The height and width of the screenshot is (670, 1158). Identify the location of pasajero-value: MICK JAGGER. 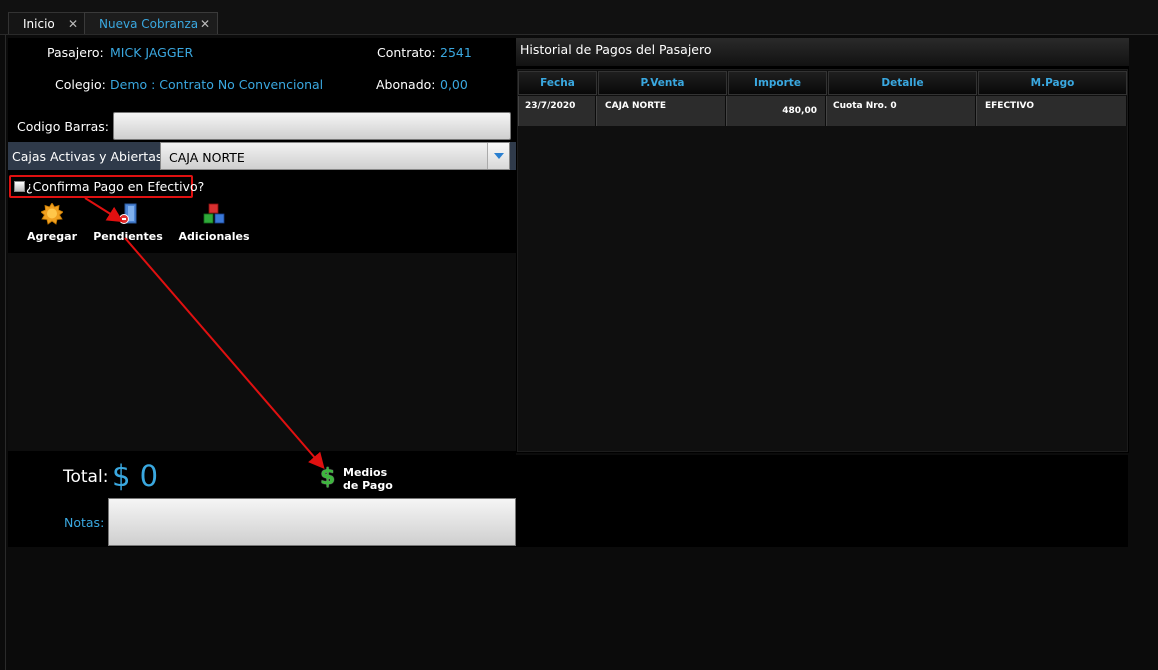
(152, 52).